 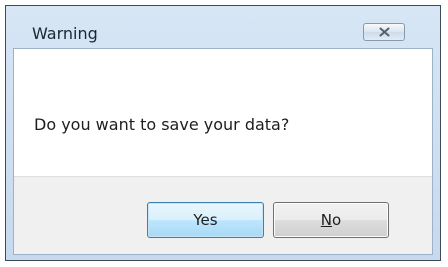 I want to click on yes-button: Yes, so click(x=205, y=220).